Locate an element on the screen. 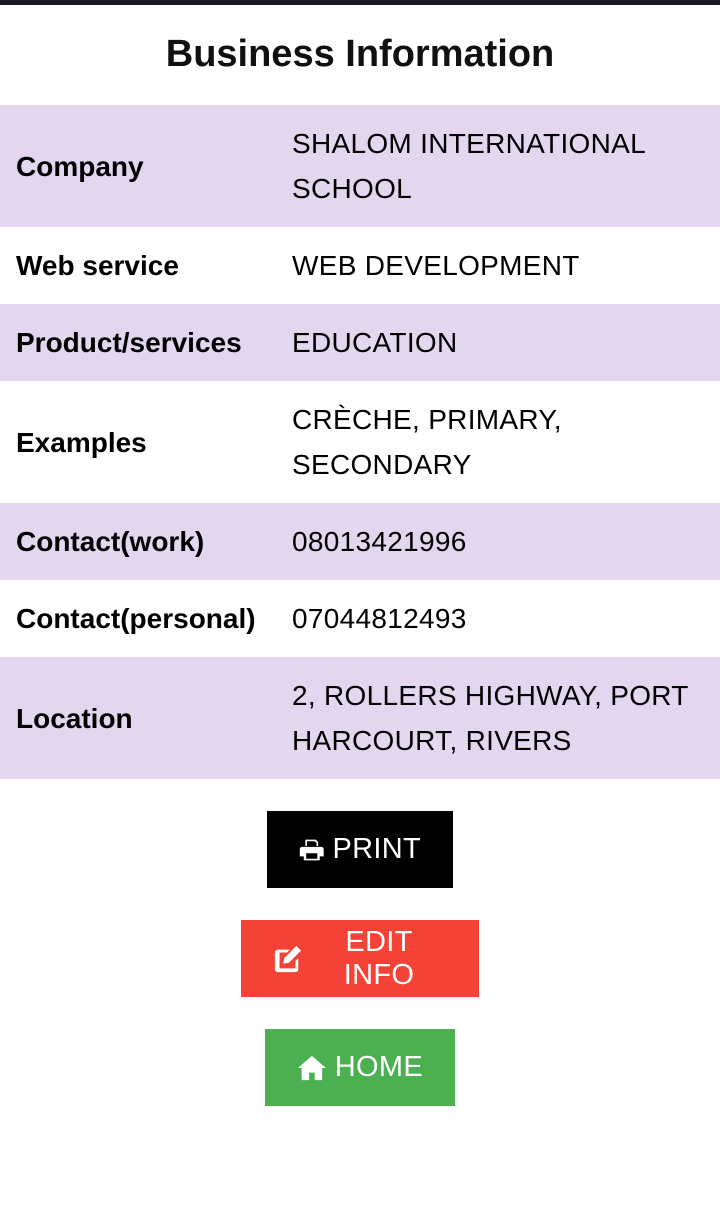 The width and height of the screenshot is (720, 1230). home-button: HOME is located at coordinates (360, 1067).